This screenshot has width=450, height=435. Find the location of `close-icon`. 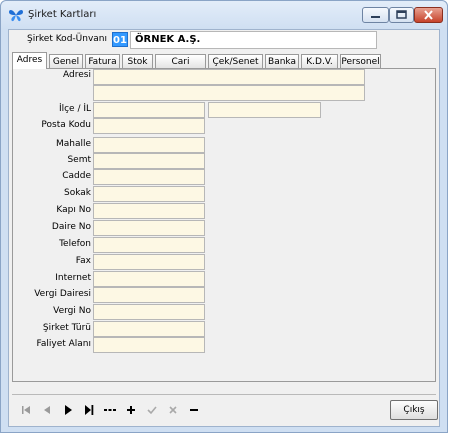

close-icon is located at coordinates (428, 15).